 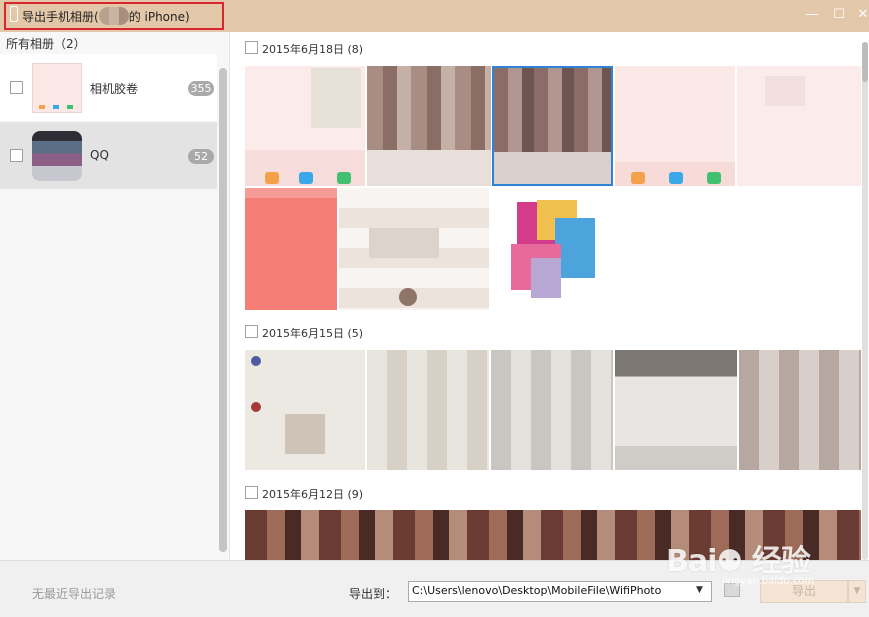 What do you see at coordinates (434, 16) in the screenshot?
I see `title-bar: 导出手机相册( 的 iPhone) — ☐ ✕` at bounding box center [434, 16].